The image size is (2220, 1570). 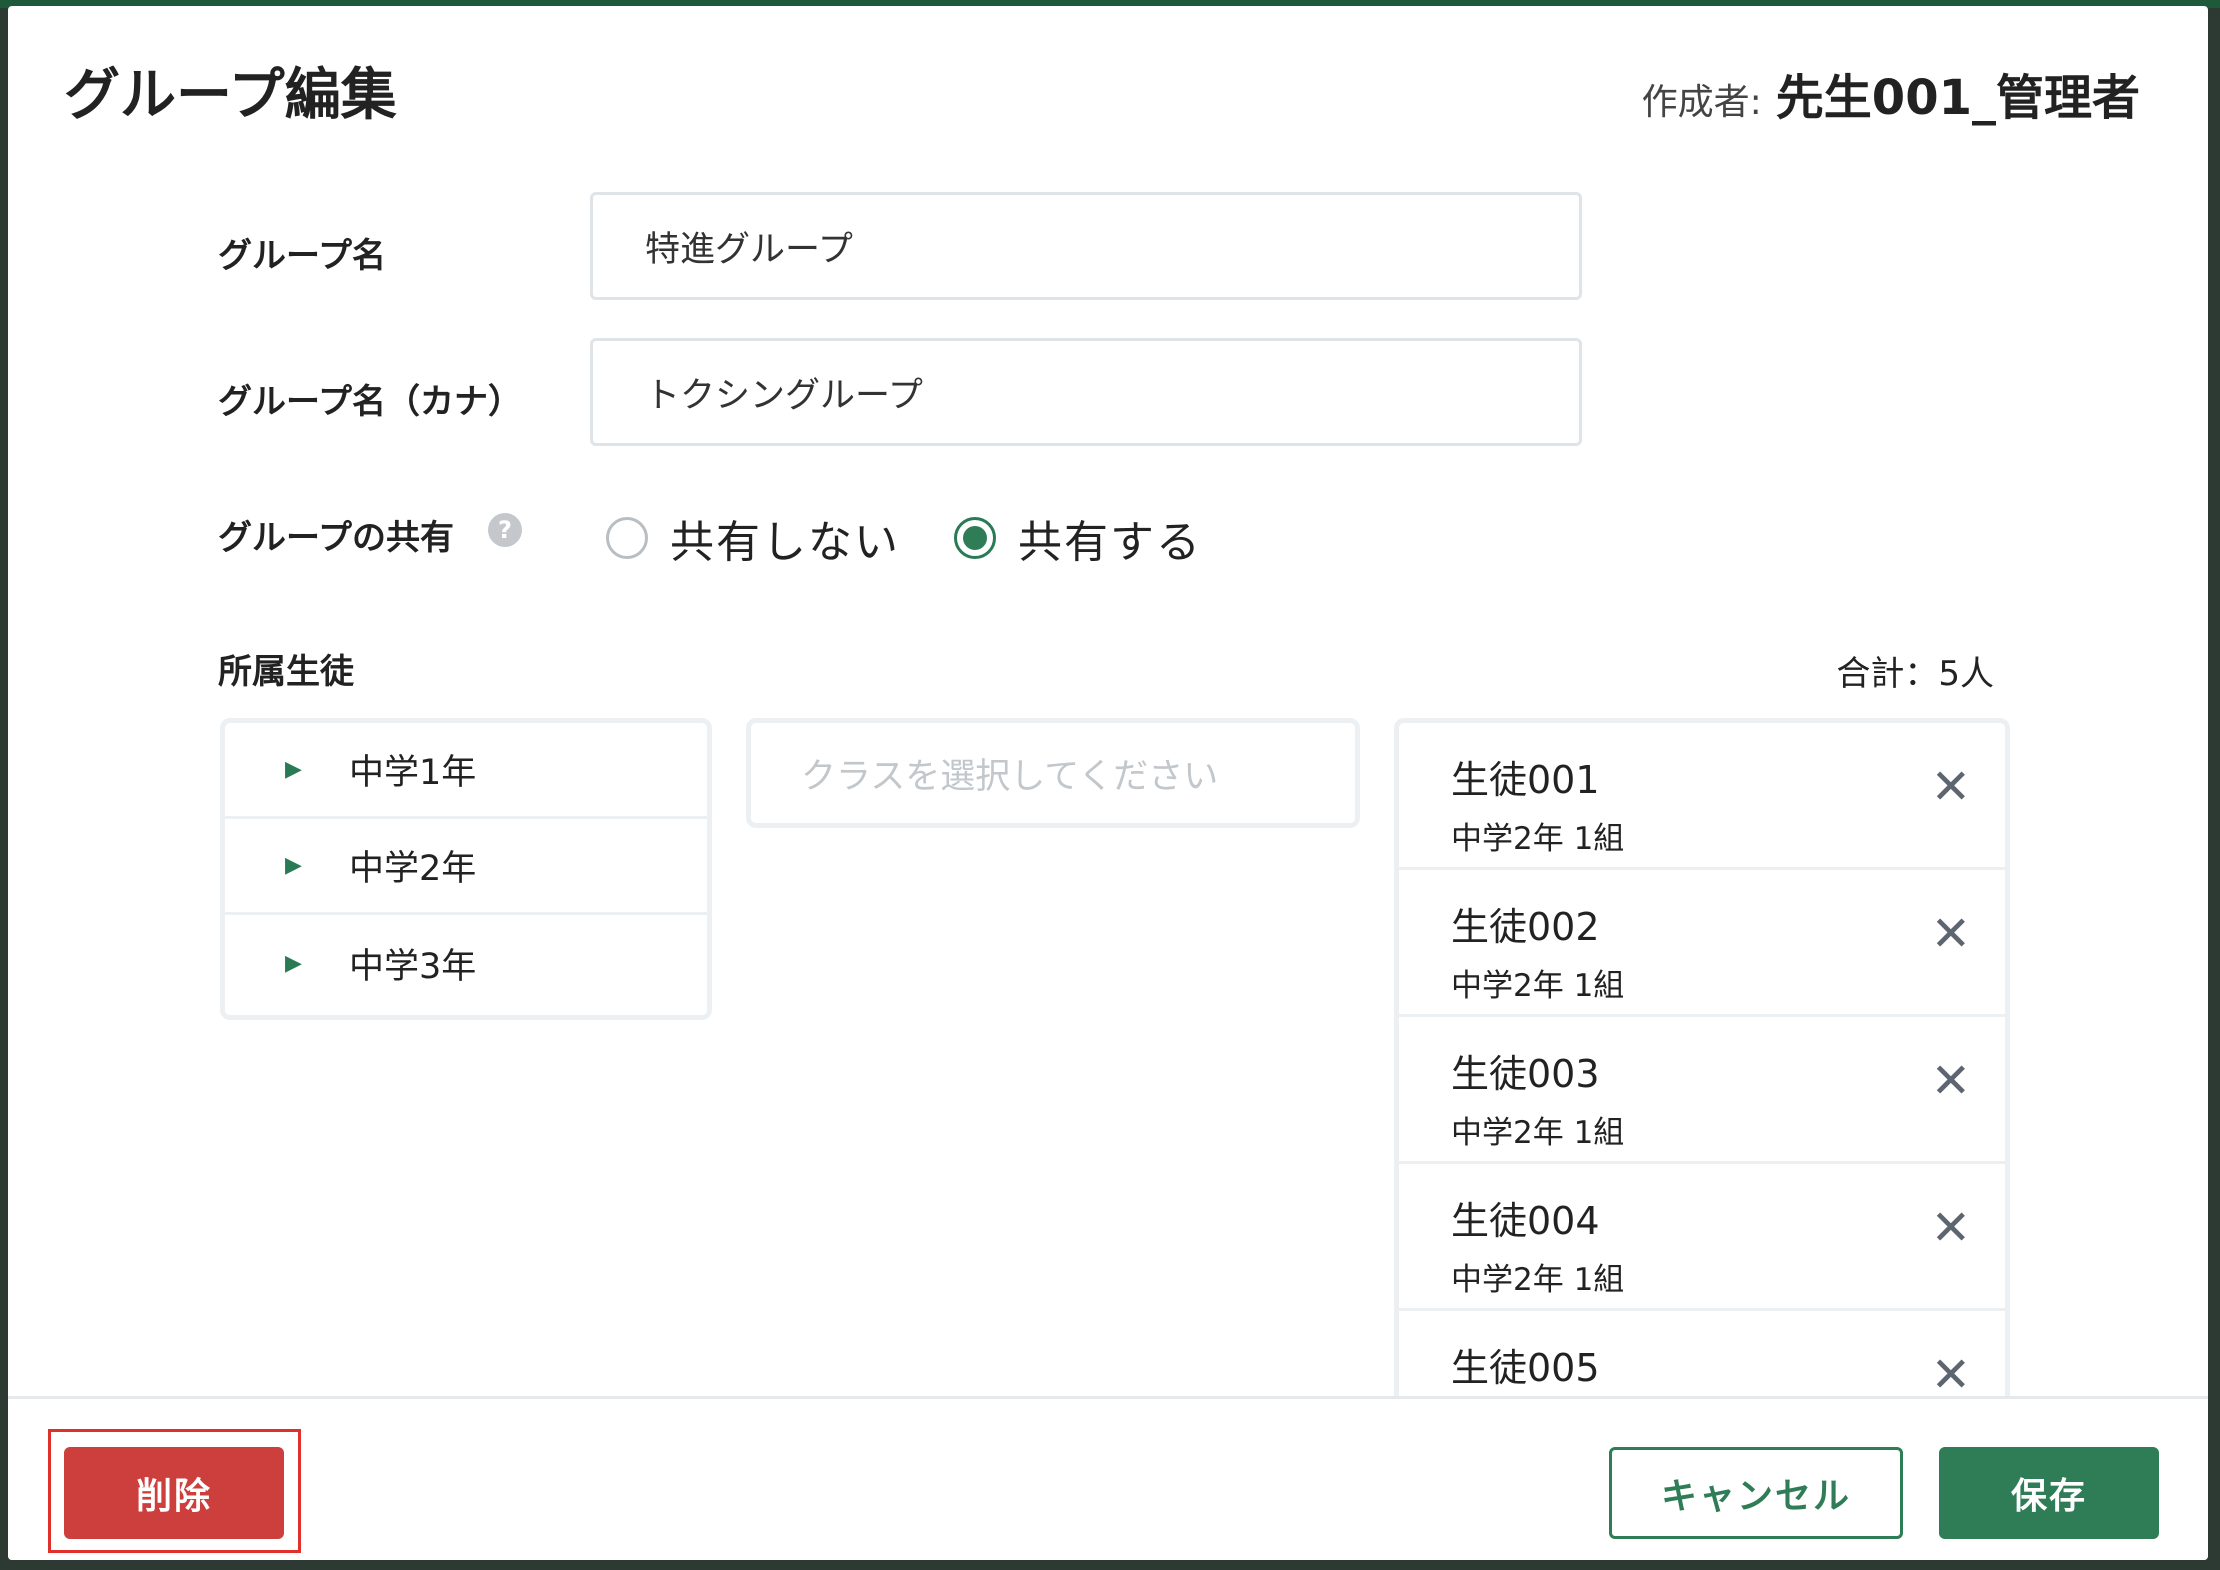 What do you see at coordinates (1525, 780) in the screenshot?
I see `student-name: 生徒001` at bounding box center [1525, 780].